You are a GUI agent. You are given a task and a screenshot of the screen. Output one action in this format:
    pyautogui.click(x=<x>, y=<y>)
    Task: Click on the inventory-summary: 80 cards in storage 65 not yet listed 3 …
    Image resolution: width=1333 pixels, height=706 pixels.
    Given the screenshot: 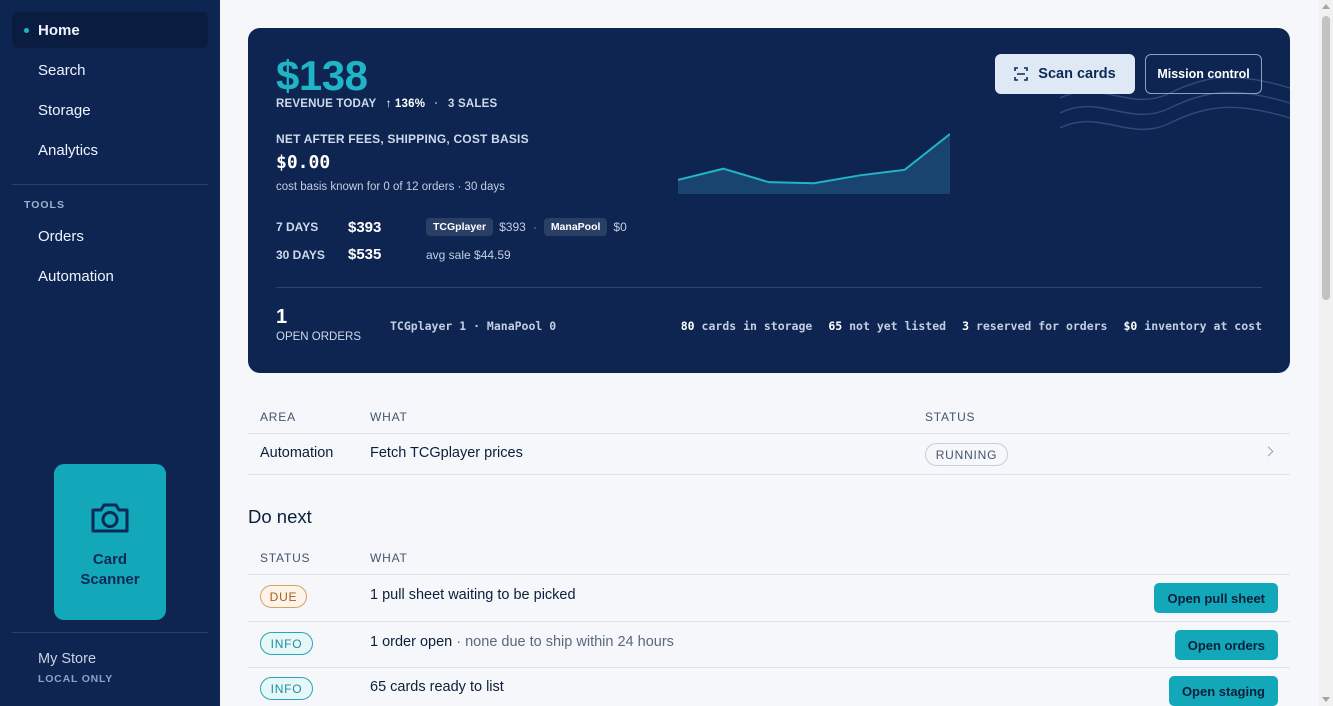 What is the action you would take?
    pyautogui.click(x=971, y=326)
    